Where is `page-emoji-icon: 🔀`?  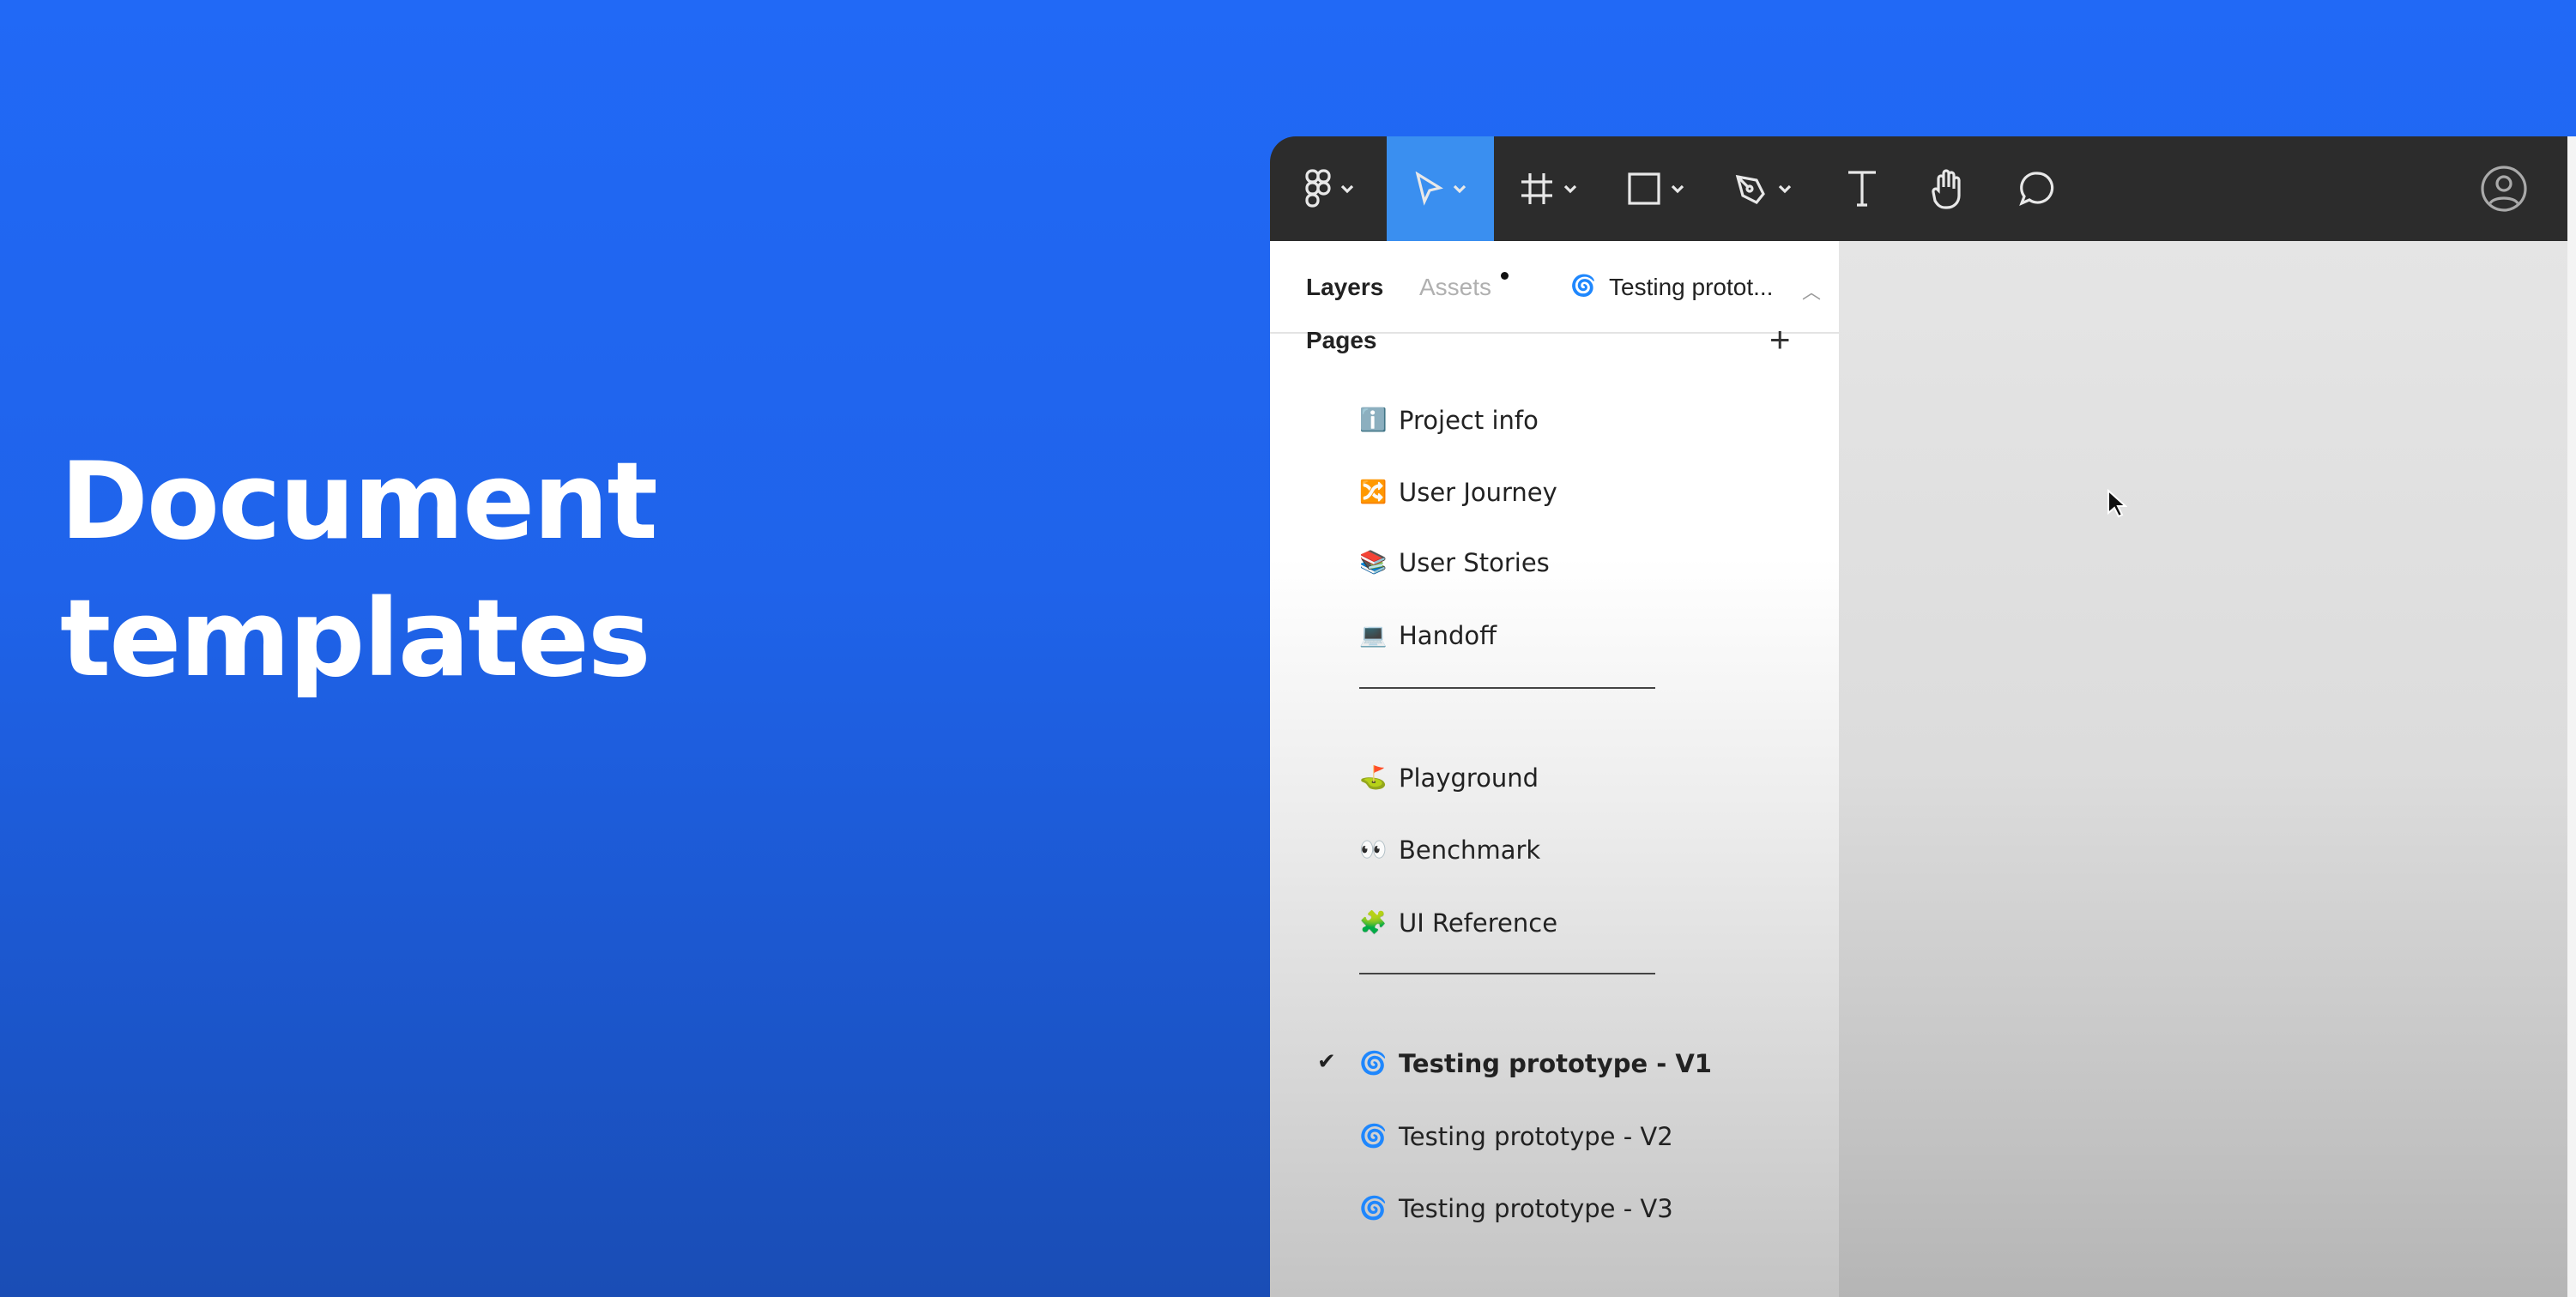 page-emoji-icon: 🔀 is located at coordinates (1373, 493).